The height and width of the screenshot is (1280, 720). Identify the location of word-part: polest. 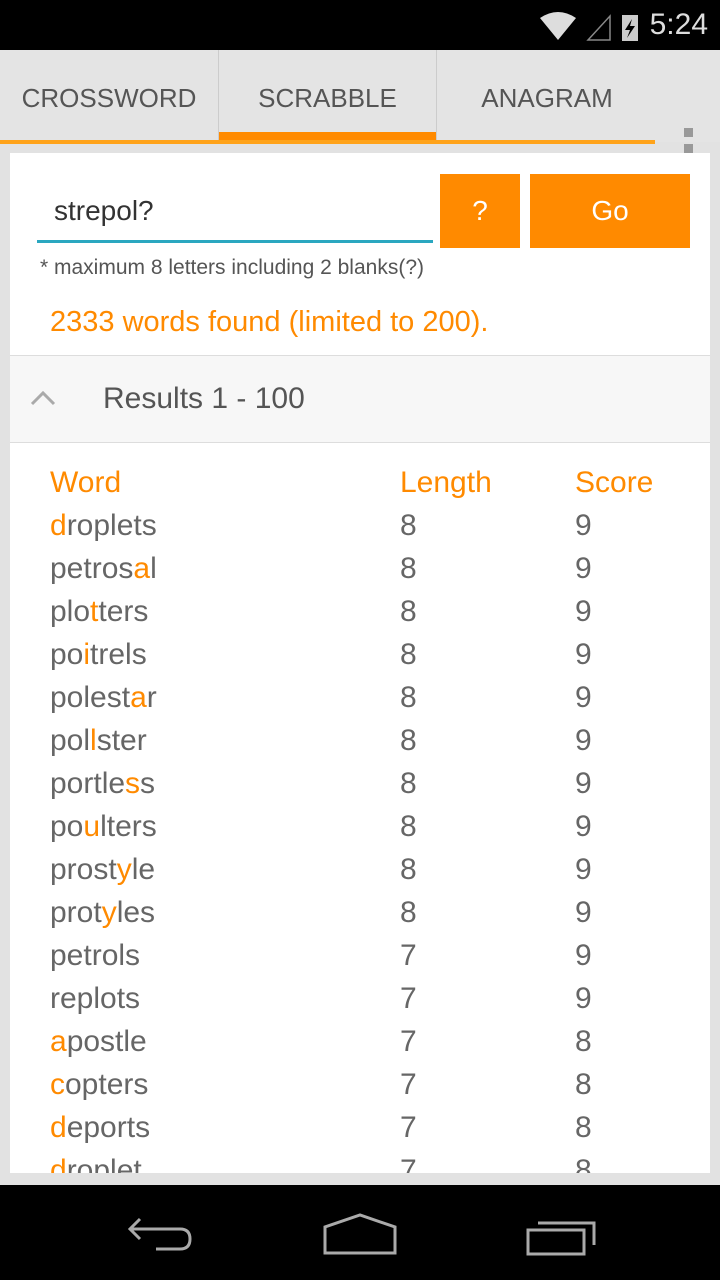
(90, 697).